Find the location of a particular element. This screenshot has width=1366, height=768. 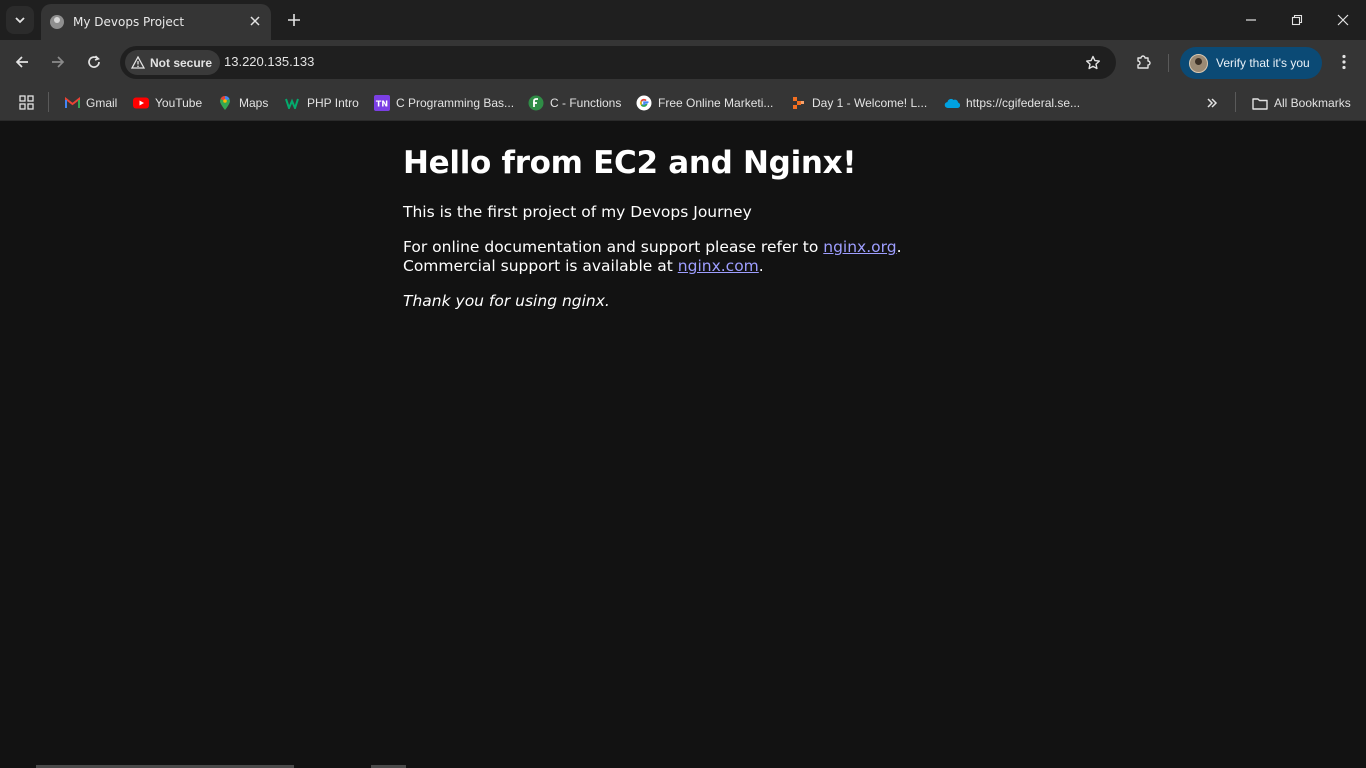

warning-icon is located at coordinates (138, 62).